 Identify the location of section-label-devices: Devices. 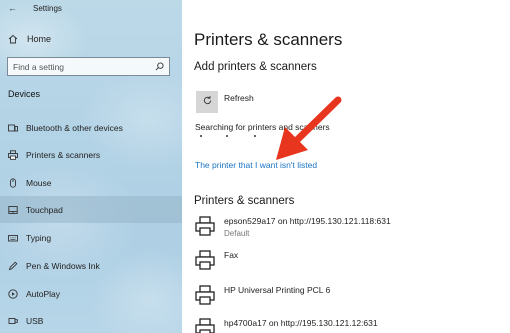
(24, 94).